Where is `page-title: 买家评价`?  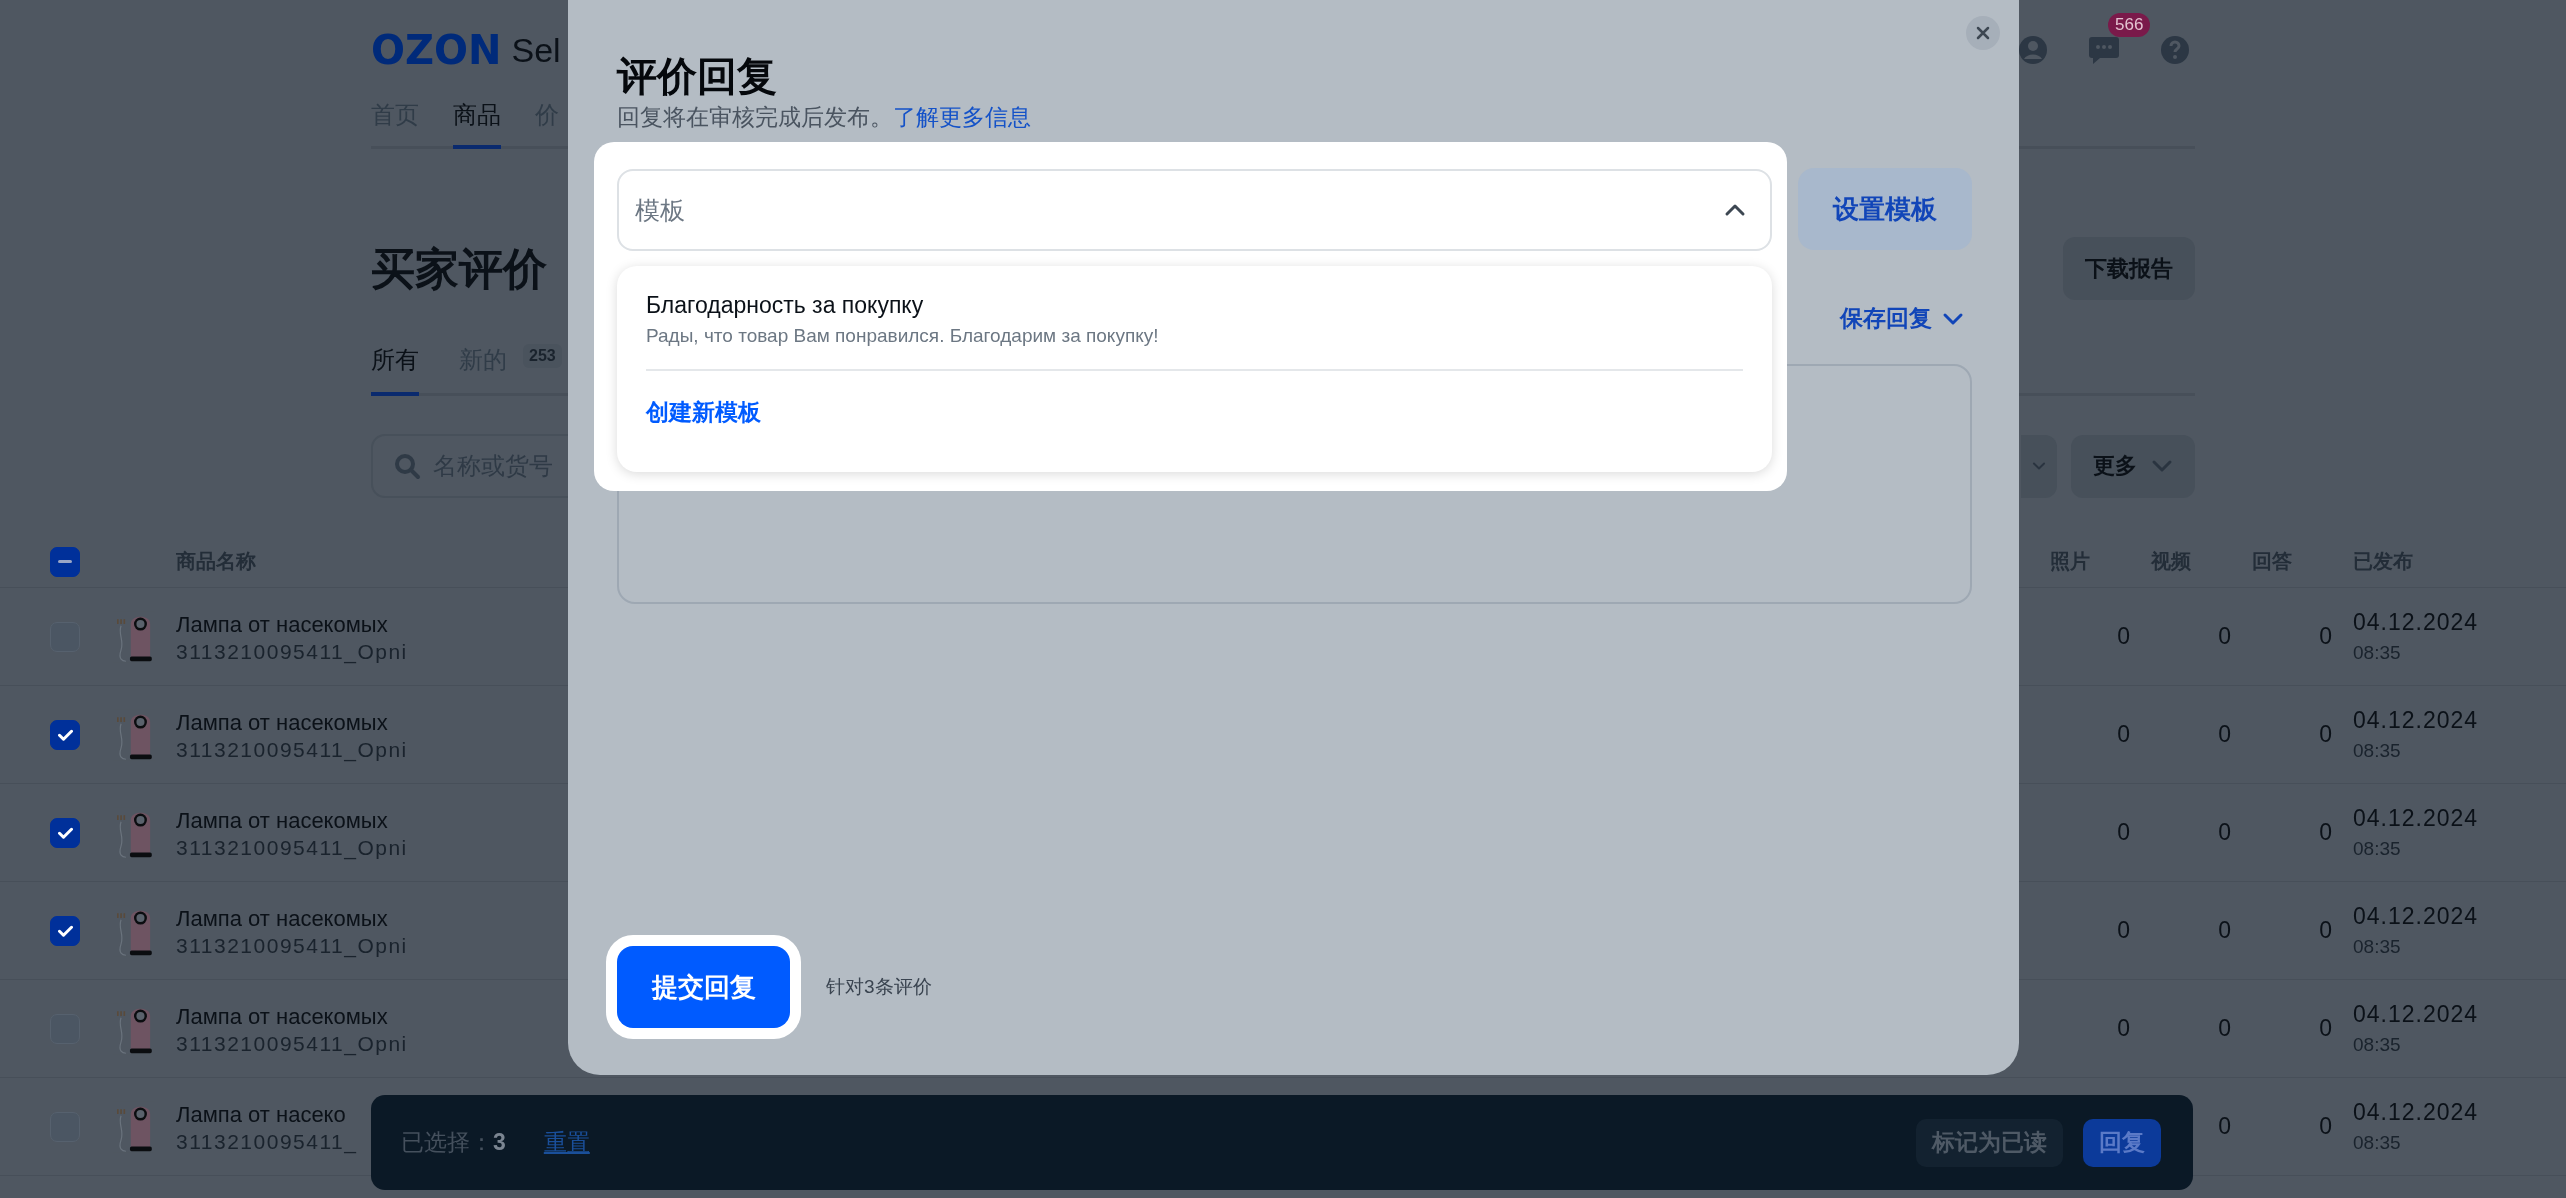
page-title: 买家评价 is located at coordinates (459, 268).